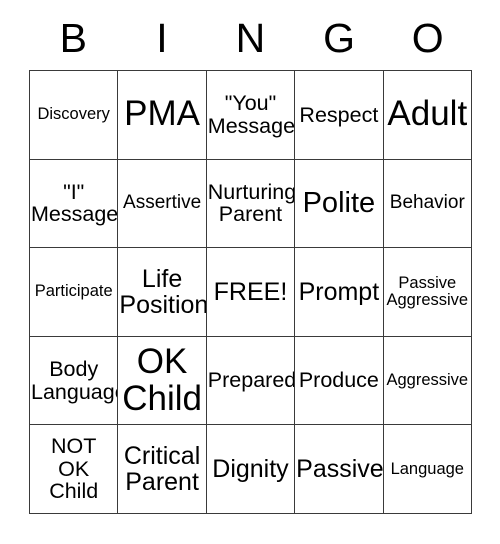  I want to click on bingo-cell: Produce, so click(339, 380).